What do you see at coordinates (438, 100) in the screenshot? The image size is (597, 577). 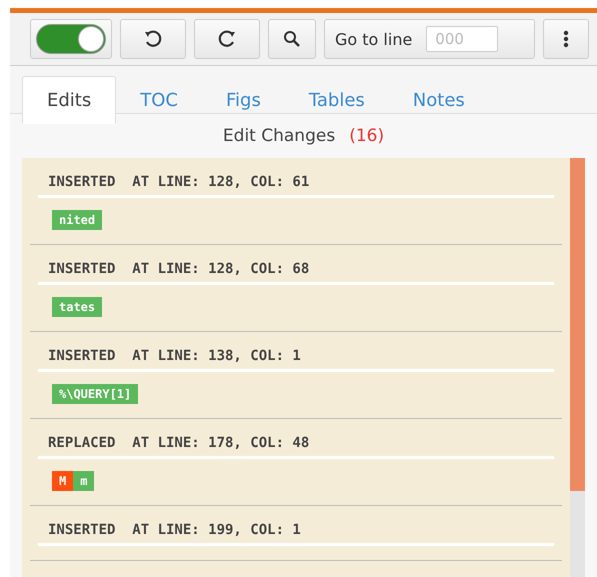 I see `tab: Notes` at bounding box center [438, 100].